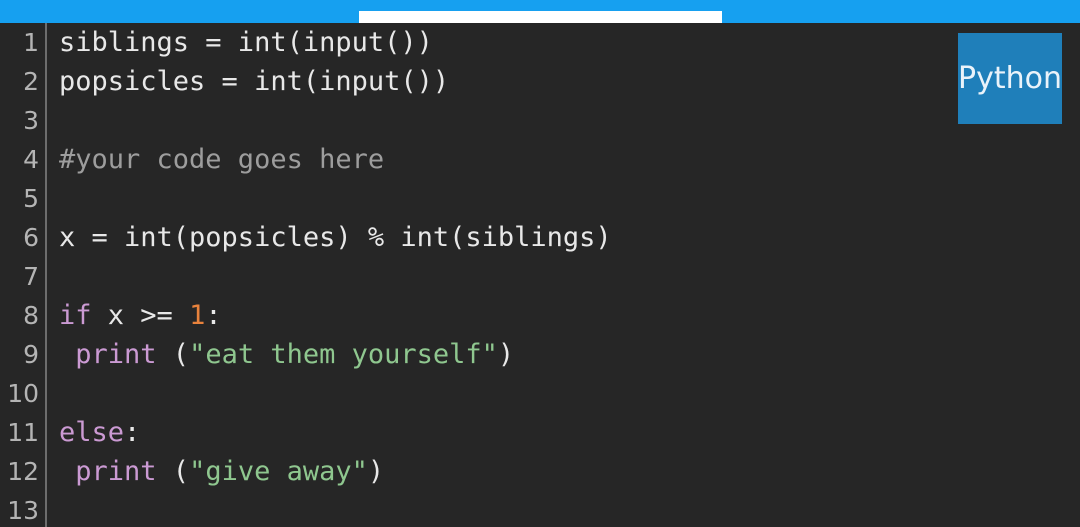 This screenshot has height=527, width=1080. I want to click on line-number: 8, so click(31, 315).